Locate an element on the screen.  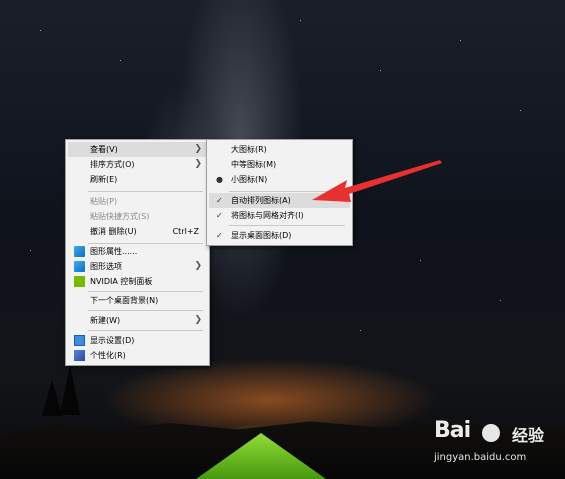
paw-logo-icon is located at coordinates (491, 433).